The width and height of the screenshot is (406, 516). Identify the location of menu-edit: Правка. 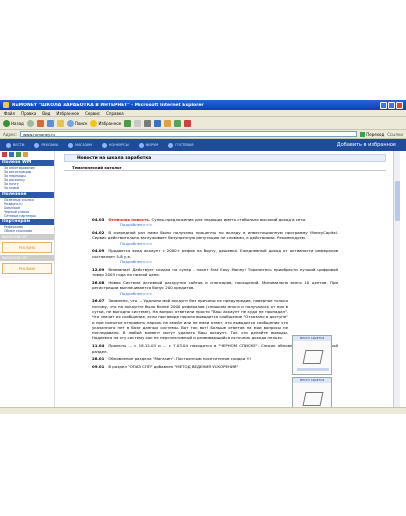
(28, 113).